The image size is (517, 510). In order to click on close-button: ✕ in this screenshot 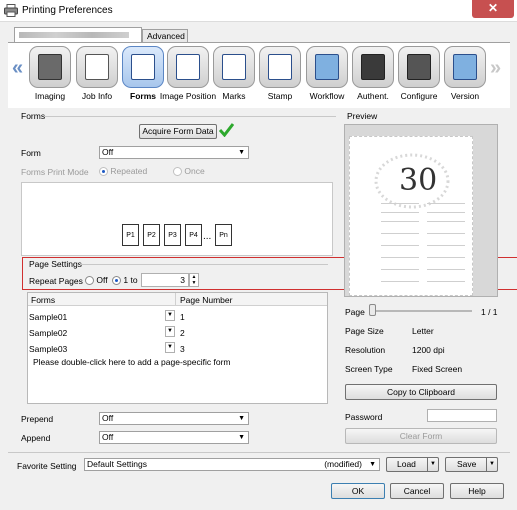, I will do `click(493, 9)`.